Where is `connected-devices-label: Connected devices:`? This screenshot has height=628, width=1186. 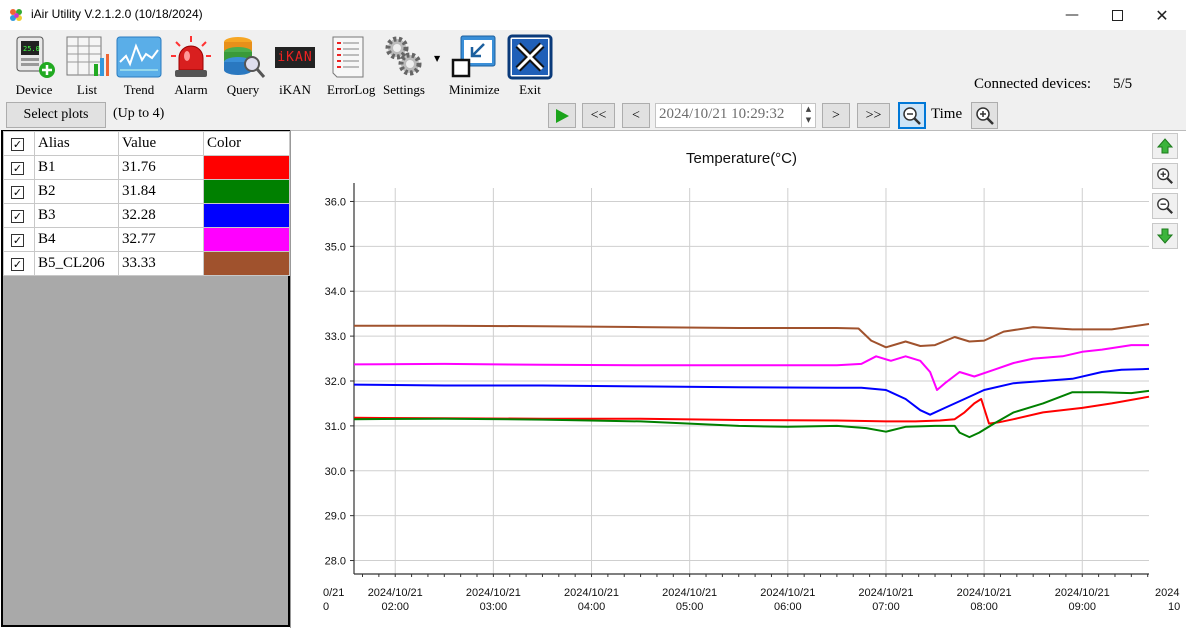
connected-devices-label: Connected devices: is located at coordinates (1033, 84).